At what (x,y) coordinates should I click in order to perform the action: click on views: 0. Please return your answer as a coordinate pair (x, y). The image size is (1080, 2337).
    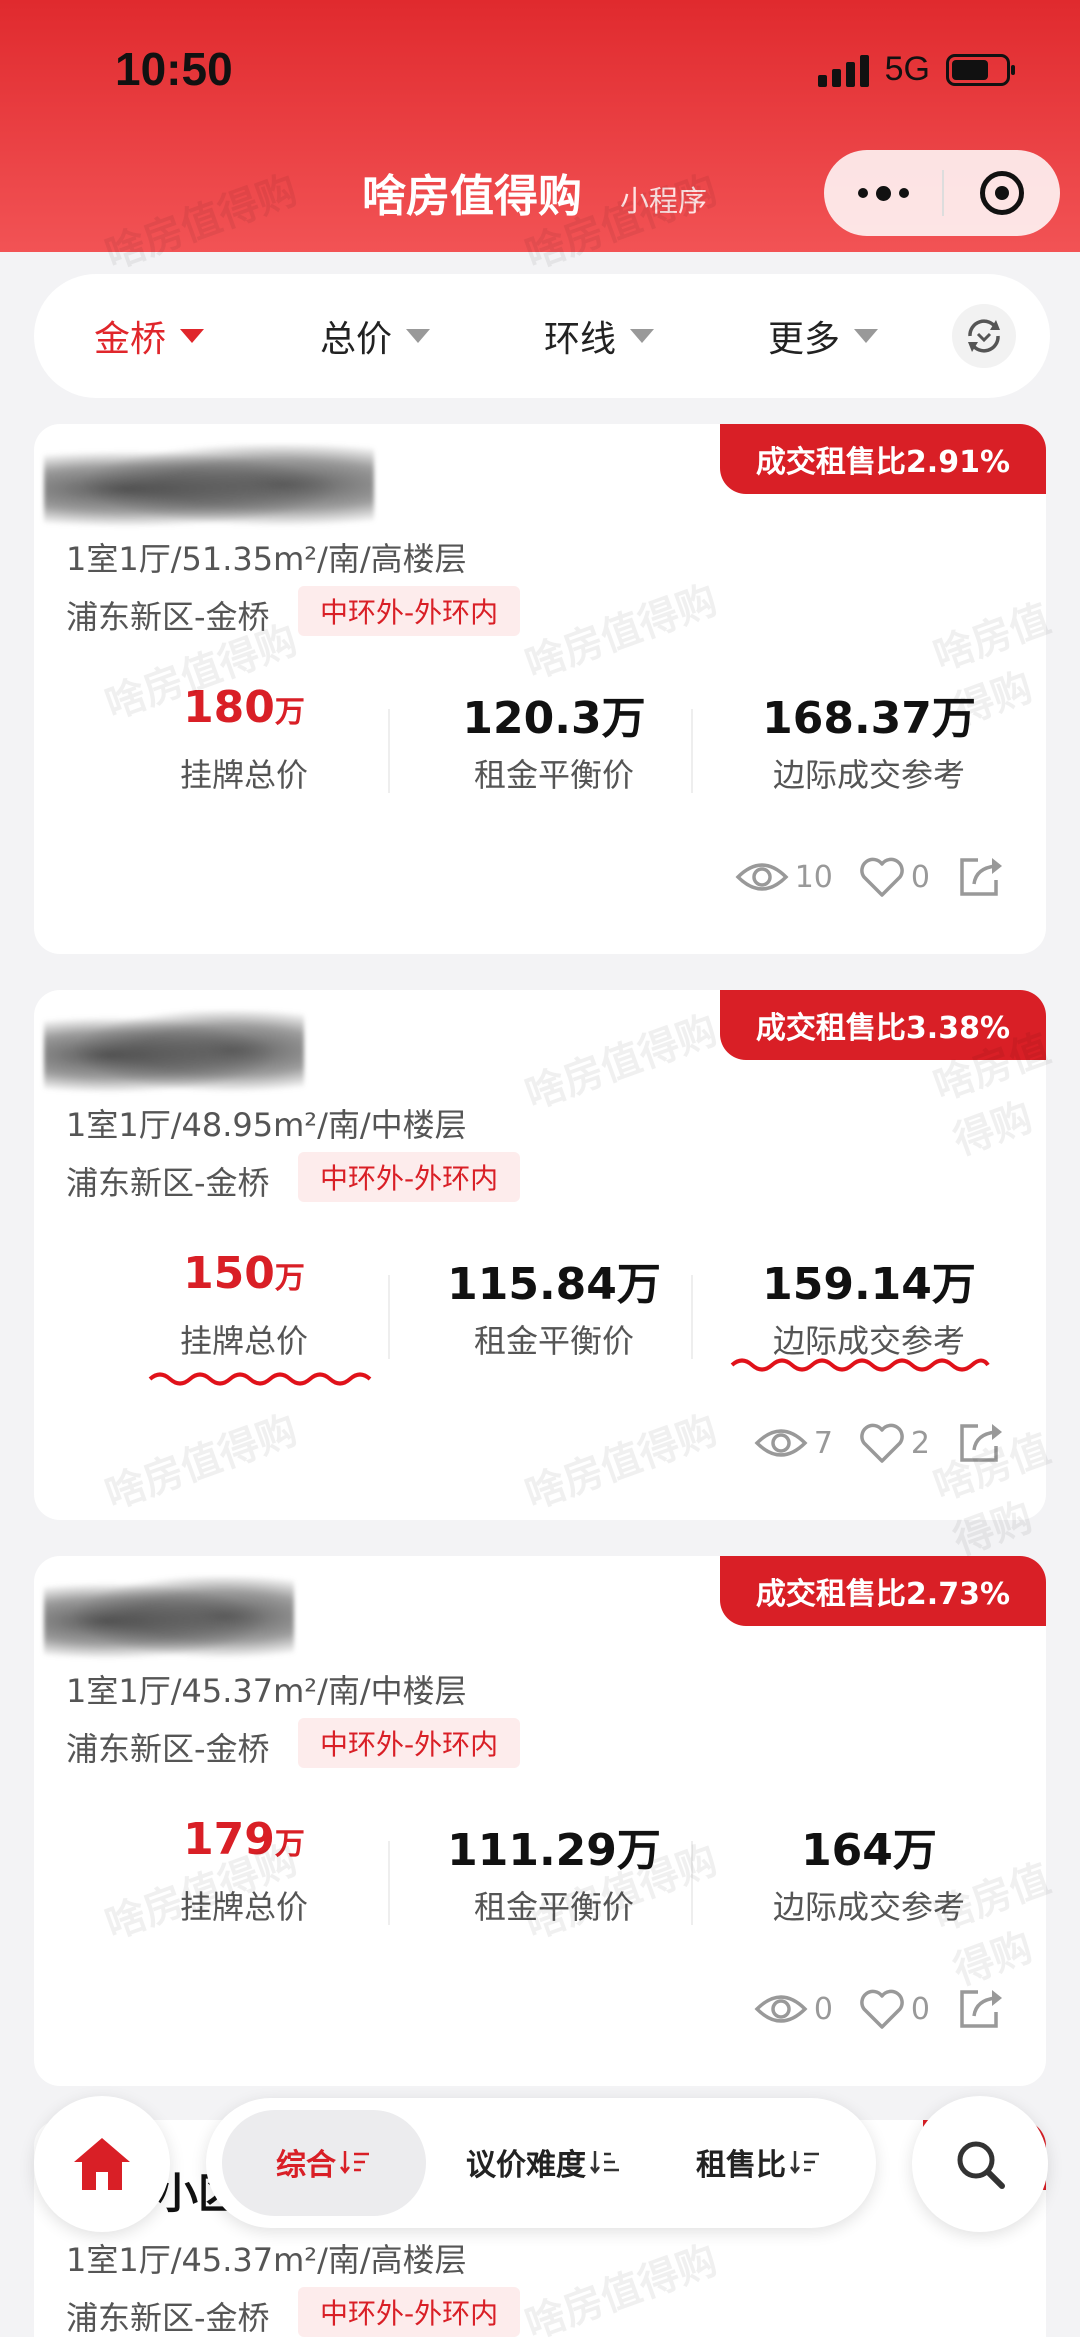
    Looking at the image, I should click on (793, 2009).